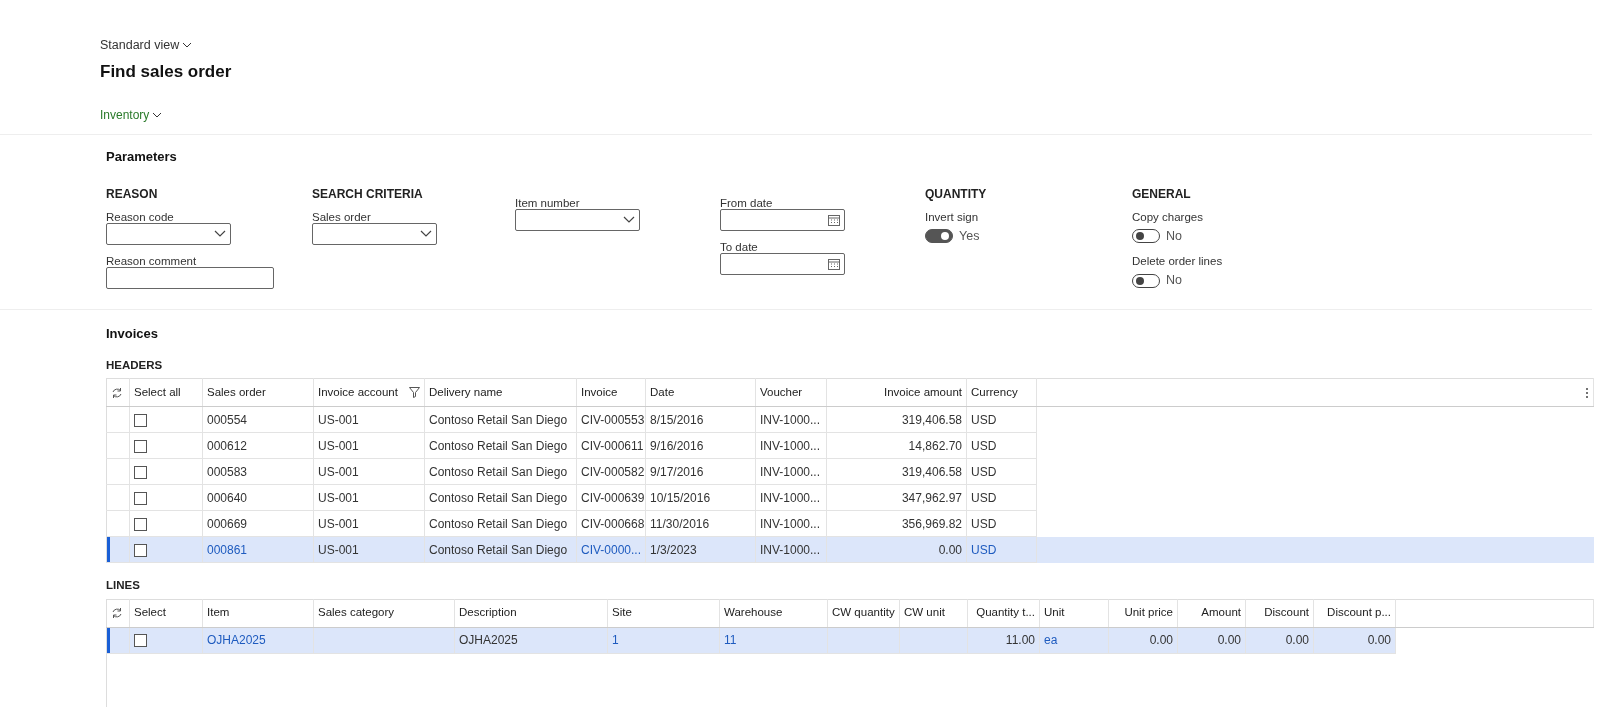 The height and width of the screenshot is (707, 1600). What do you see at coordinates (850, 419) in the screenshot?
I see `grid-row: 000554 US-001 Contoso Retail San Diego CIV-000553 8/15/2016 INV-1000... 319,406.58 USD` at bounding box center [850, 419].